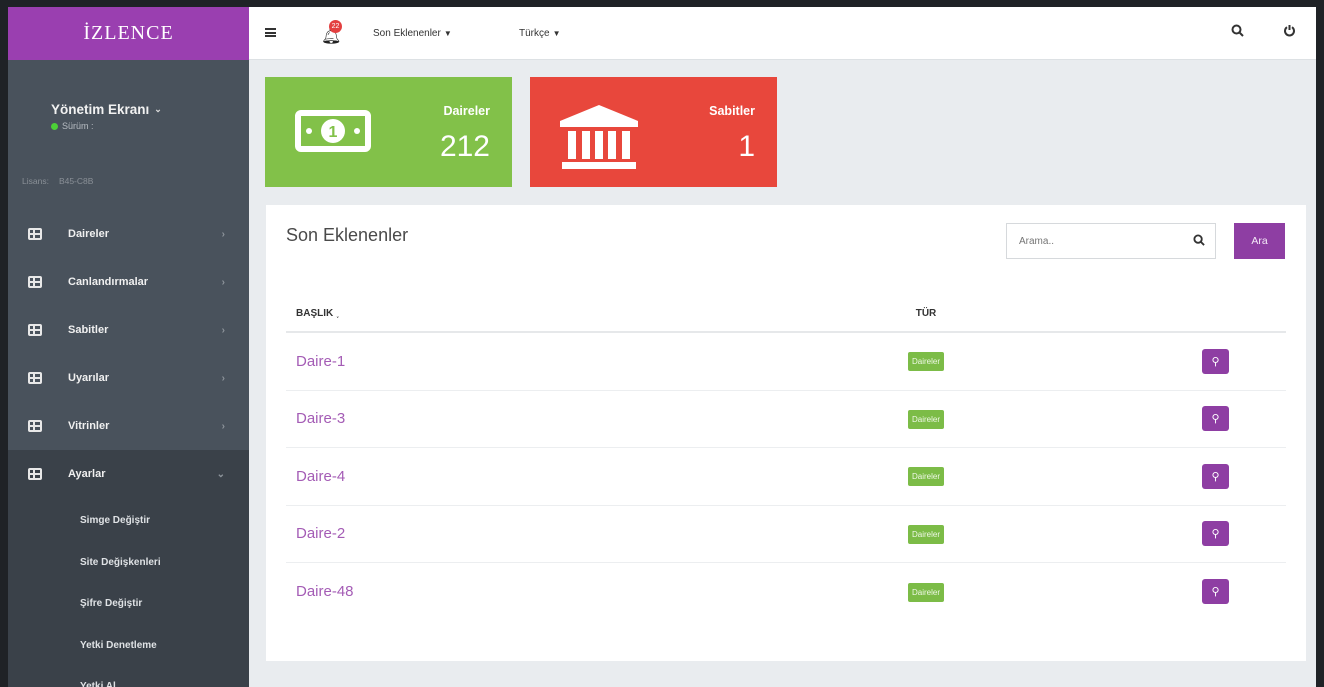  Describe the element at coordinates (335, 26) in the screenshot. I see `notification-badge: 22` at that location.